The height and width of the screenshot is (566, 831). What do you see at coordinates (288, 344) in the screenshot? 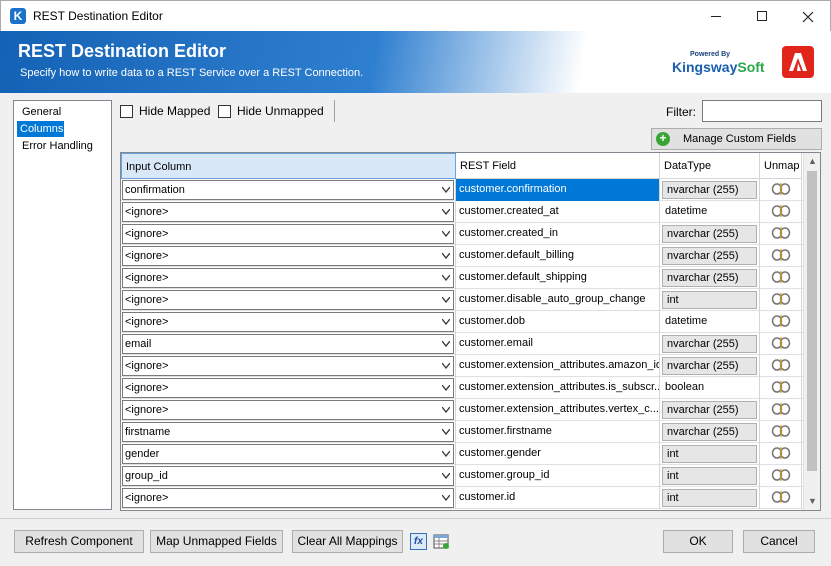
I see `input-column-dropdown: email` at bounding box center [288, 344].